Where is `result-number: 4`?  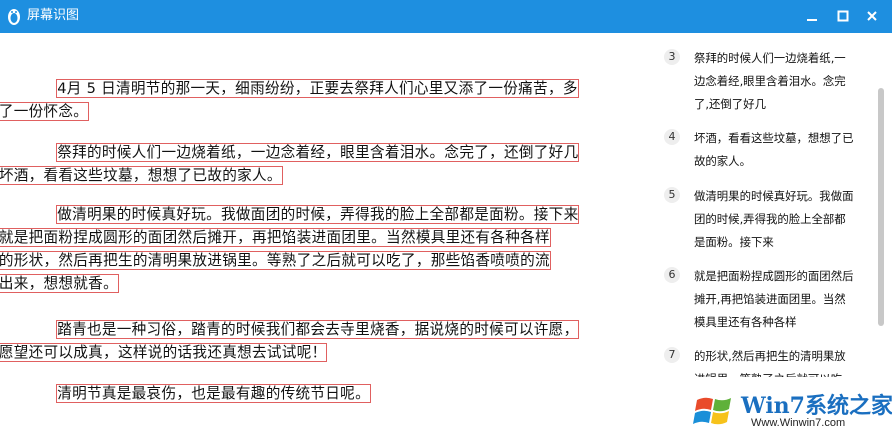
result-number: 4 is located at coordinates (672, 137).